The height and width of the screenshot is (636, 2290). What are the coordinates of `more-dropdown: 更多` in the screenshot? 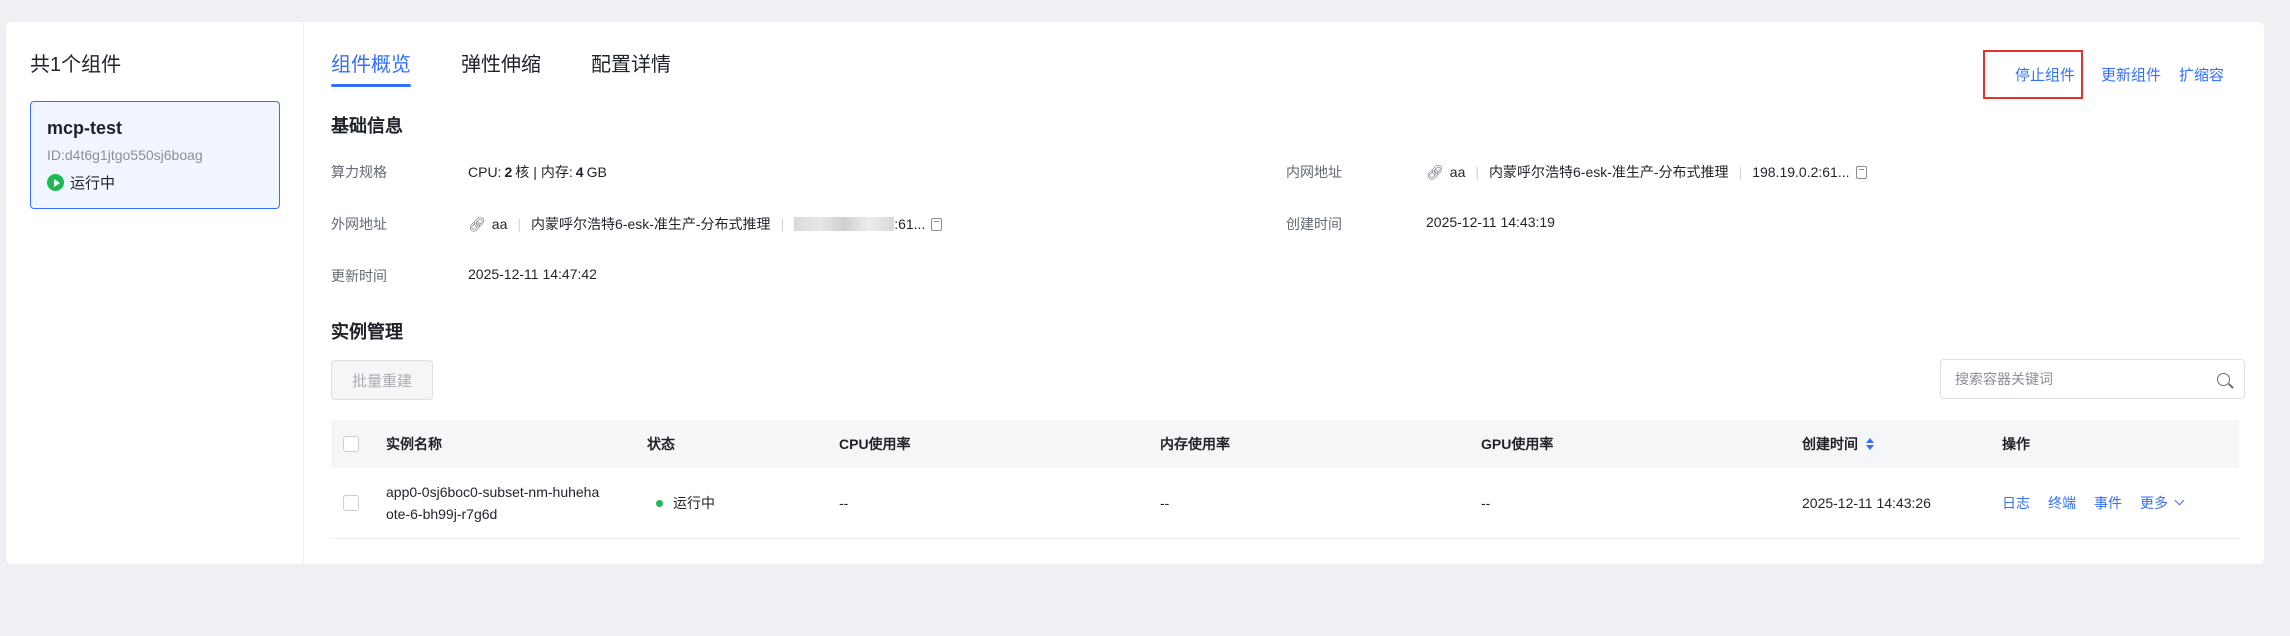 It's located at (2162, 503).